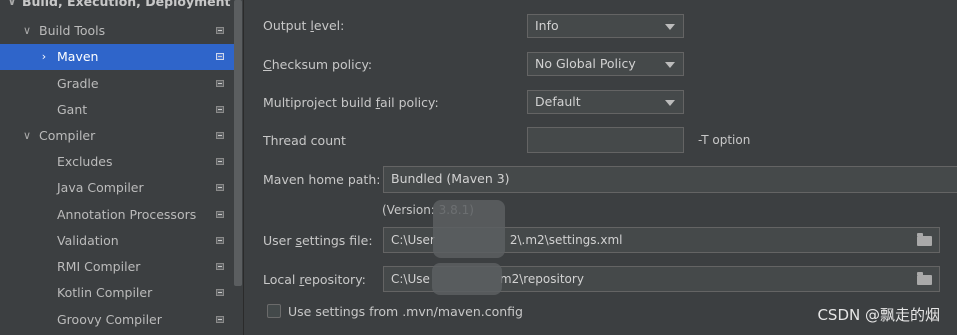  I want to click on tree-item-label: Kotlin Compiler, so click(105, 292).